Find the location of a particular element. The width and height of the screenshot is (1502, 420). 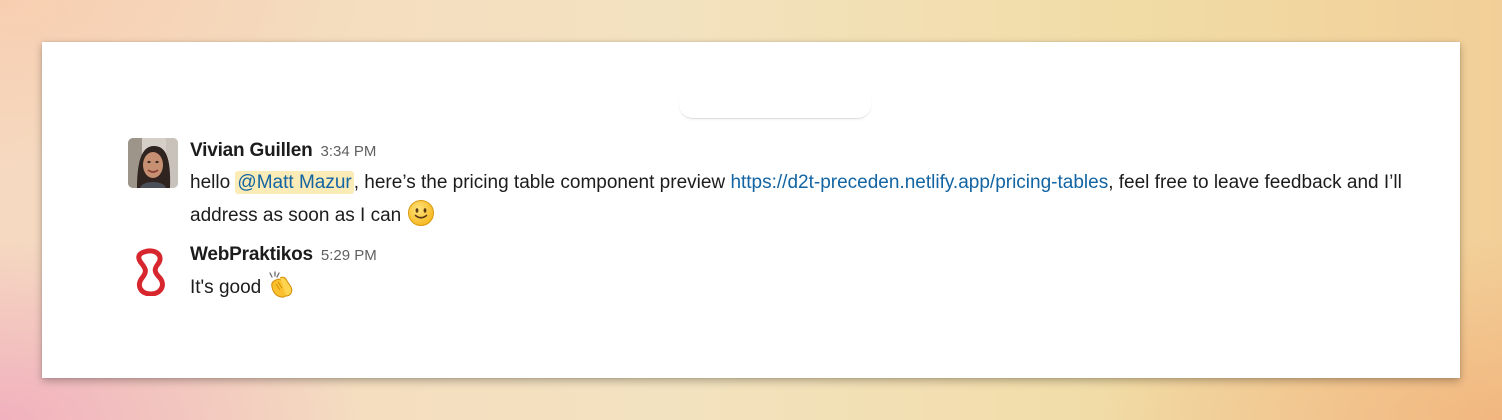

slightly-smiling-face-icon is located at coordinates (421, 213).